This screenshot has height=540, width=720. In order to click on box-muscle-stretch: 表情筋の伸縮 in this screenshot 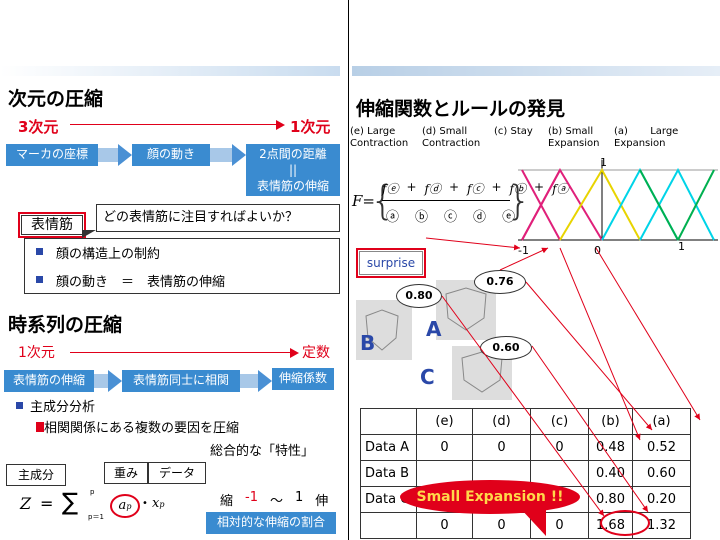, I will do `click(49, 381)`.